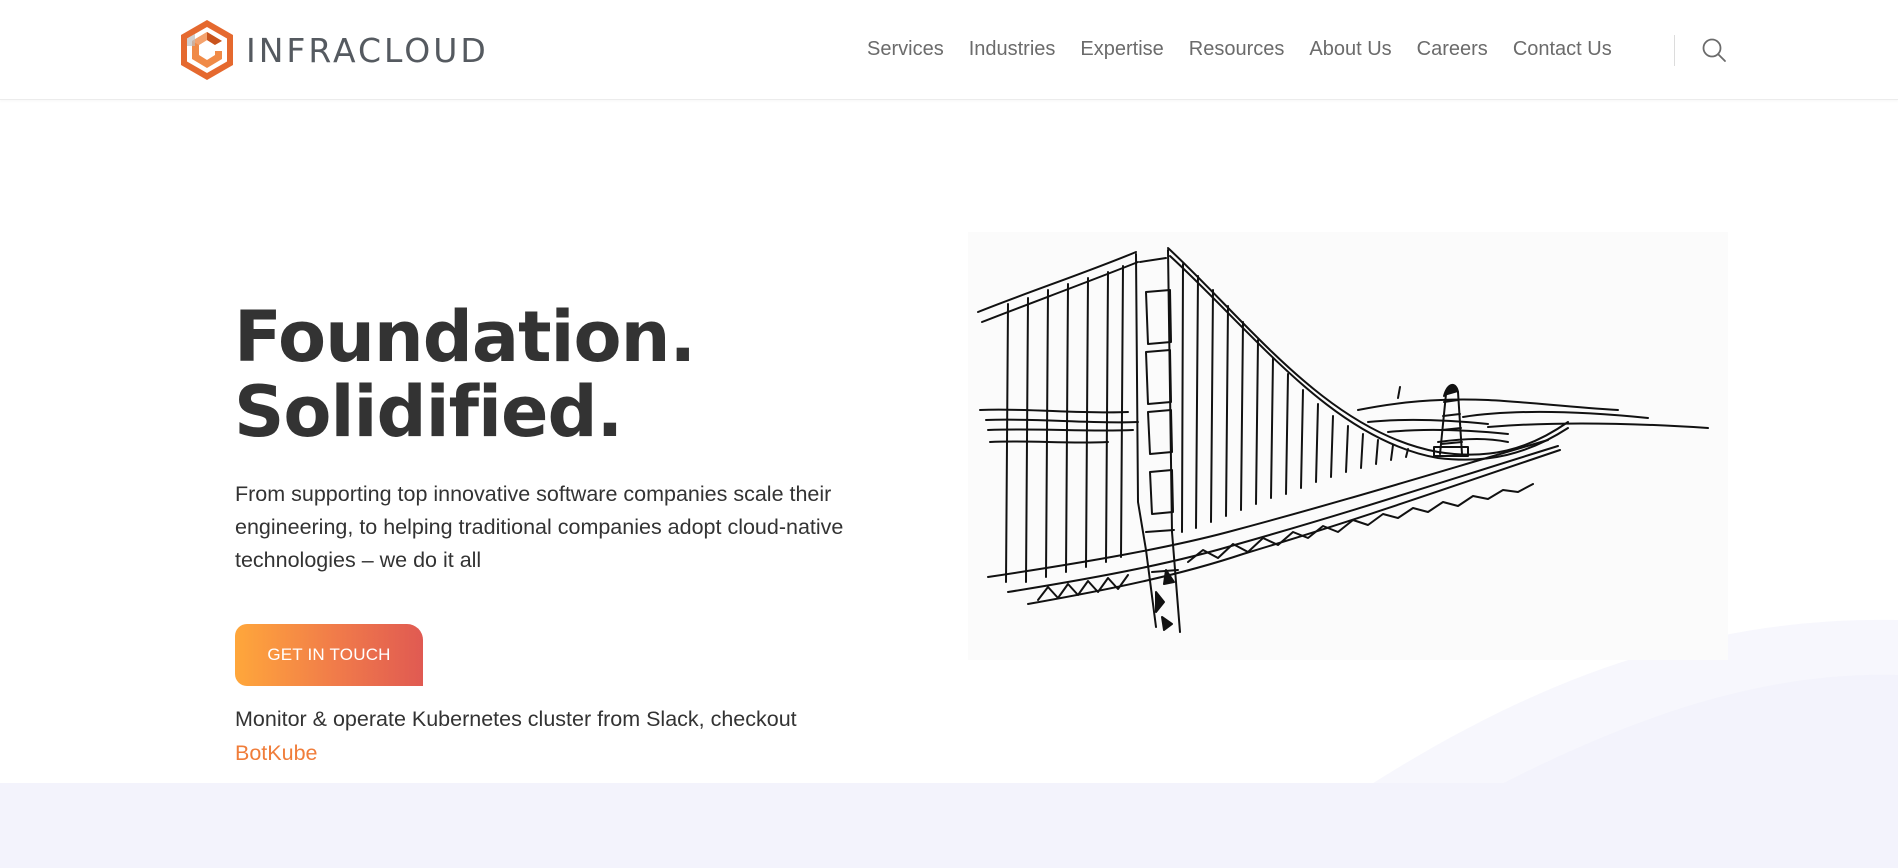 Image resolution: width=1898 pixels, height=868 pixels. I want to click on hero-title: Foundation. Solidified., so click(465, 374).